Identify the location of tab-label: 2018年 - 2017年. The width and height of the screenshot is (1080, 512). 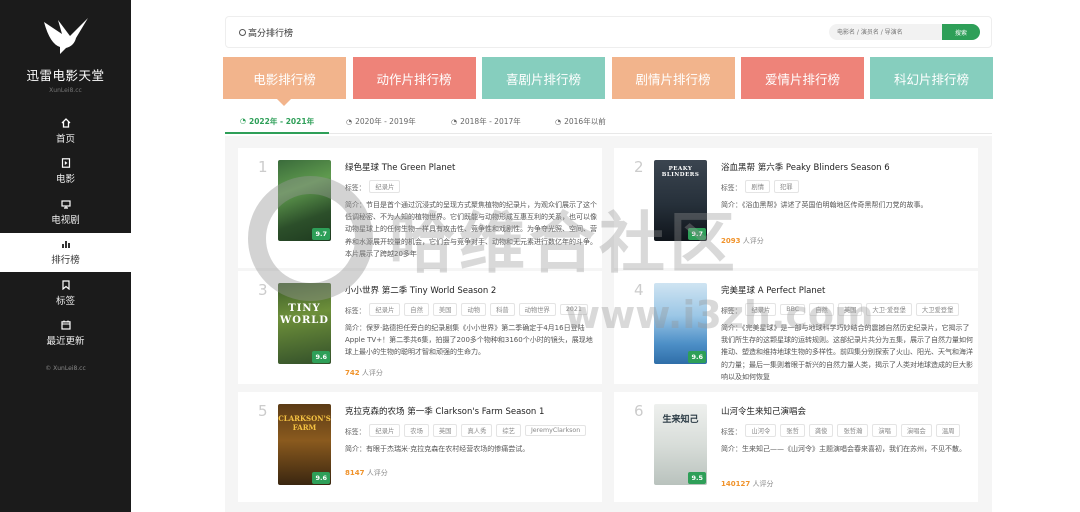
(490, 121).